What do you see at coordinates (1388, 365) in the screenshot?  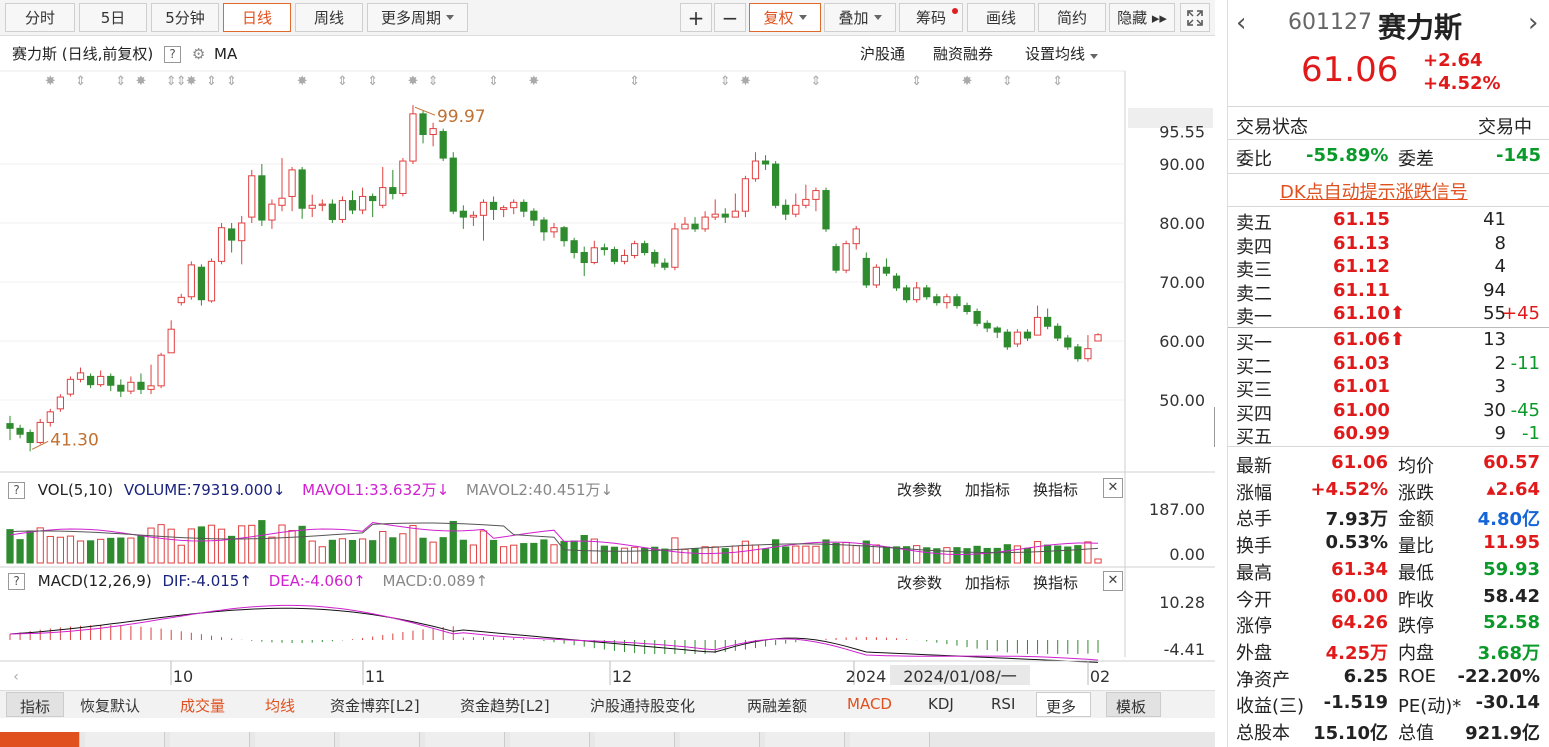 I see `order-row: 买二 61.03 2 -11` at bounding box center [1388, 365].